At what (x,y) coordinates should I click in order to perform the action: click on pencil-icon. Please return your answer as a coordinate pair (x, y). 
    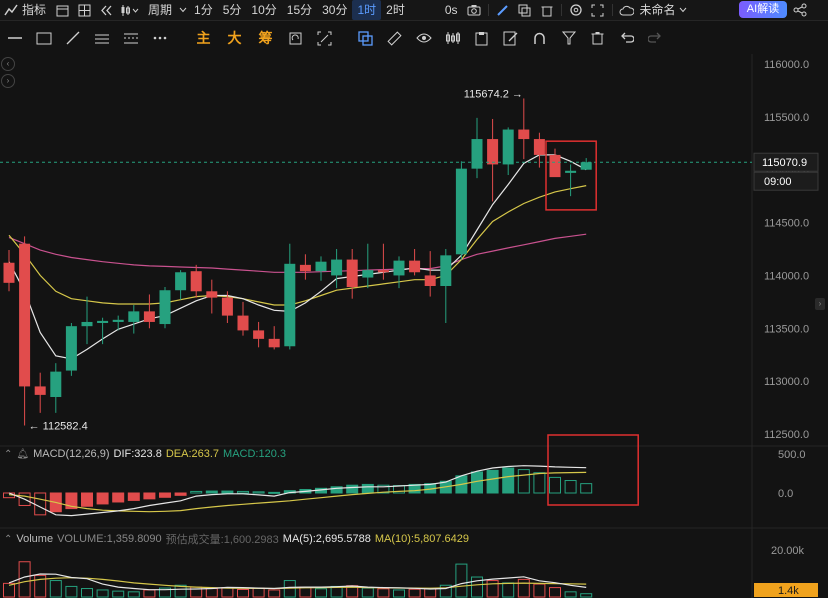
    Looking at the image, I should click on (503, 10).